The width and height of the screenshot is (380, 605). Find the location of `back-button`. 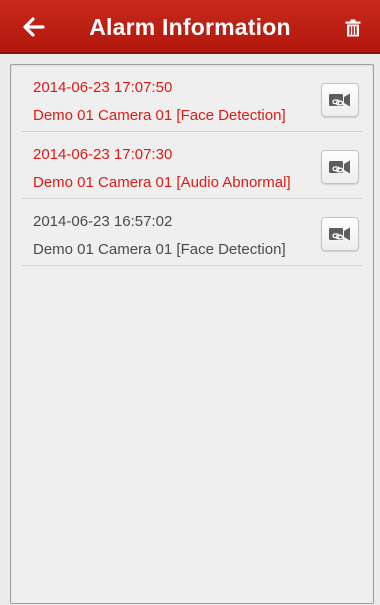

back-button is located at coordinates (34, 27).